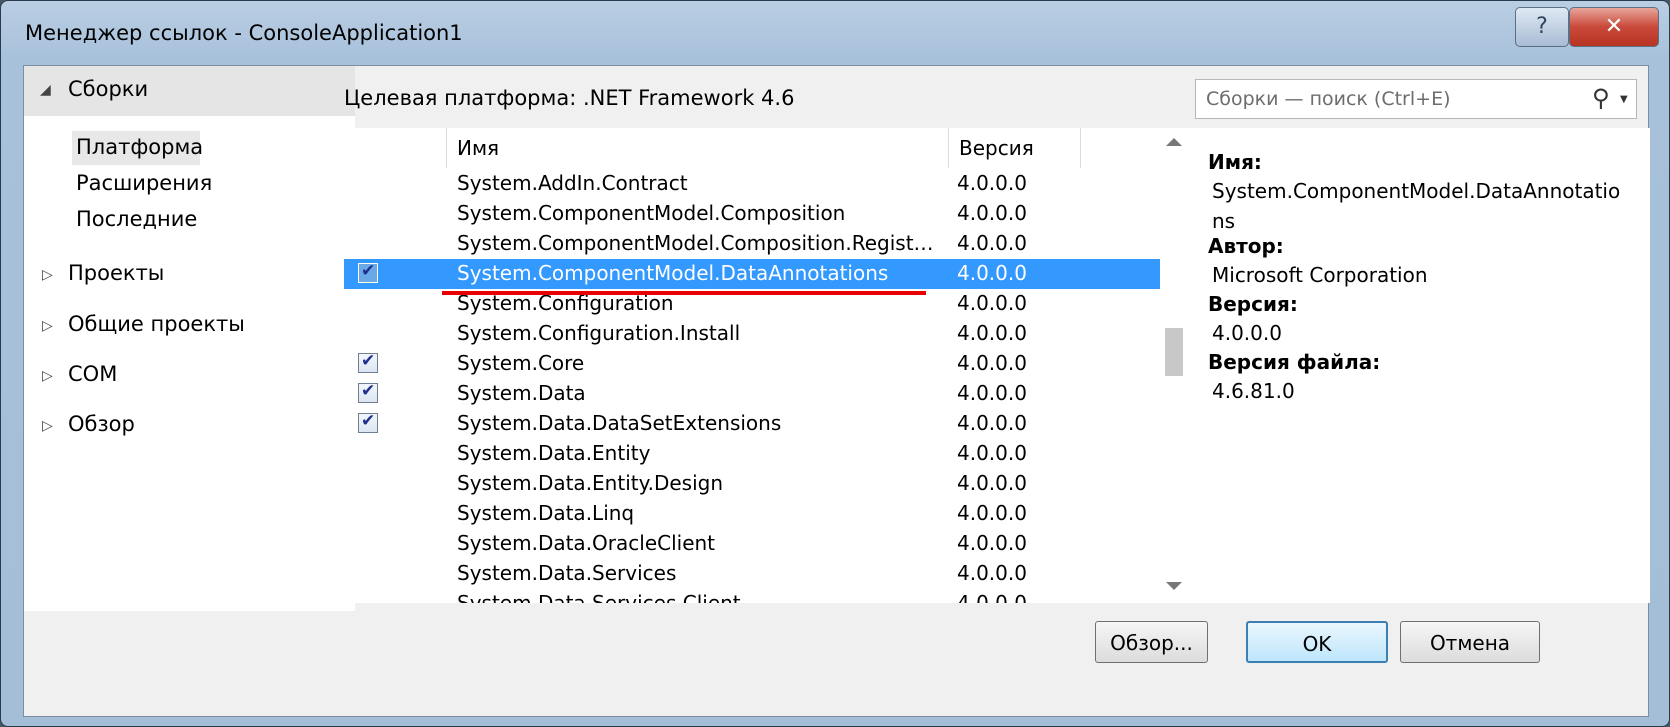 This screenshot has height=727, width=1670. I want to click on help-icon: ?, so click(1542, 26).